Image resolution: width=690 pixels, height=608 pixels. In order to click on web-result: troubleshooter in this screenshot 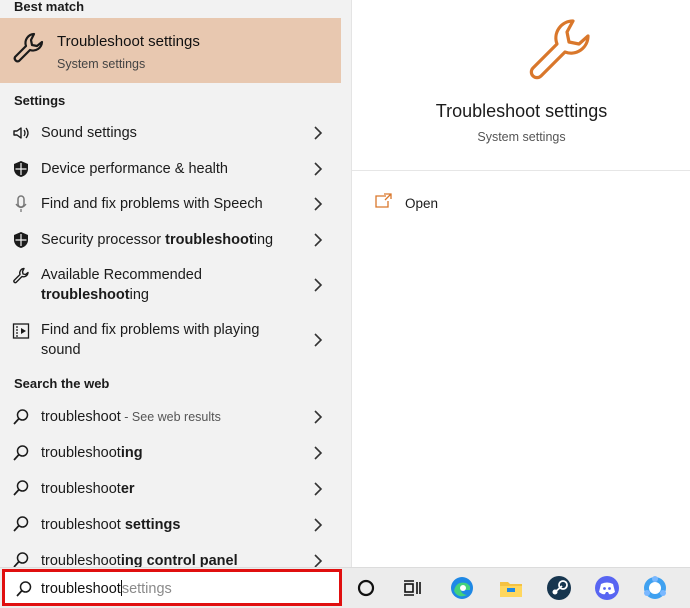, I will do `click(170, 489)`.